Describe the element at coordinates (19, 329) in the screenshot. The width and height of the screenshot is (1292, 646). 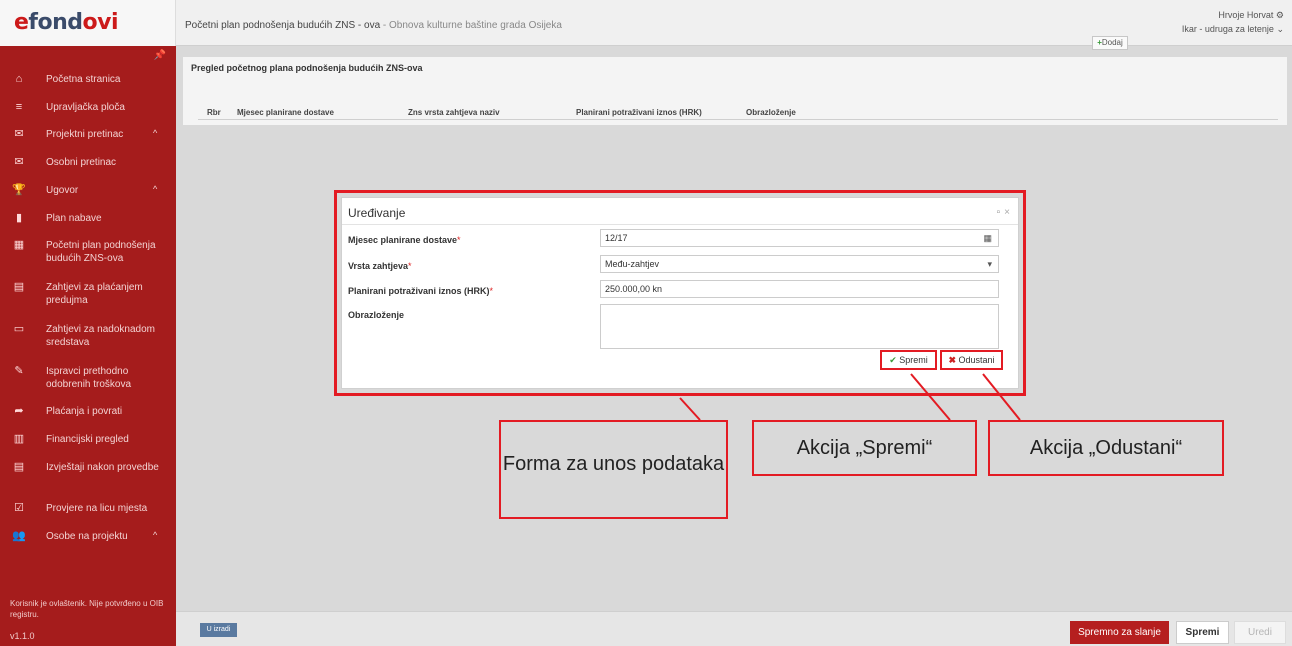
I see `card-icon: ▭` at that location.